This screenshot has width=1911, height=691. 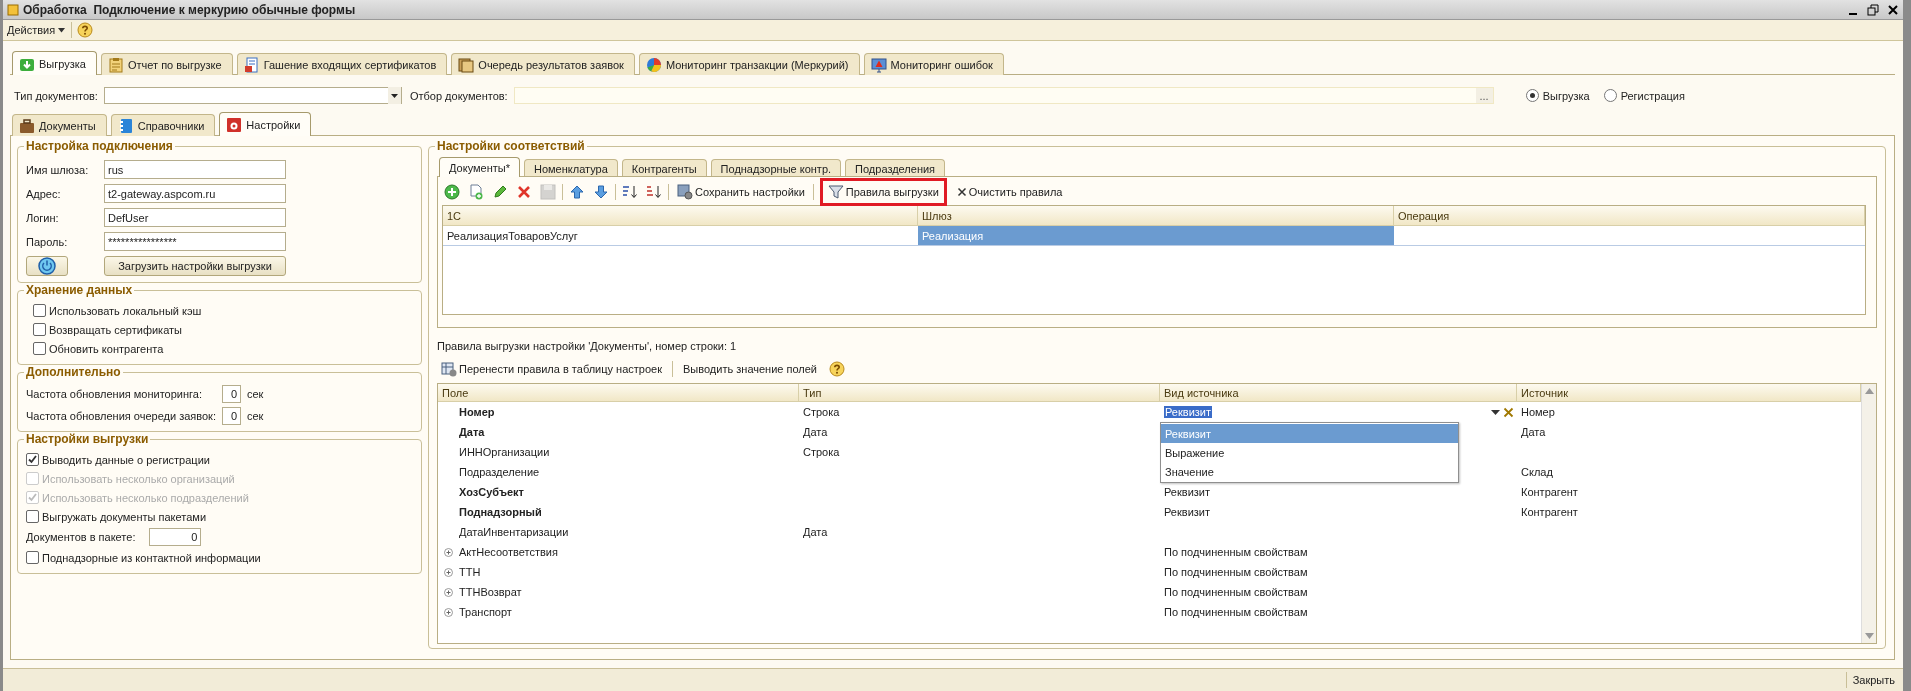 What do you see at coordinates (195, 217) in the screenshot?
I see `input-field: DefUser` at bounding box center [195, 217].